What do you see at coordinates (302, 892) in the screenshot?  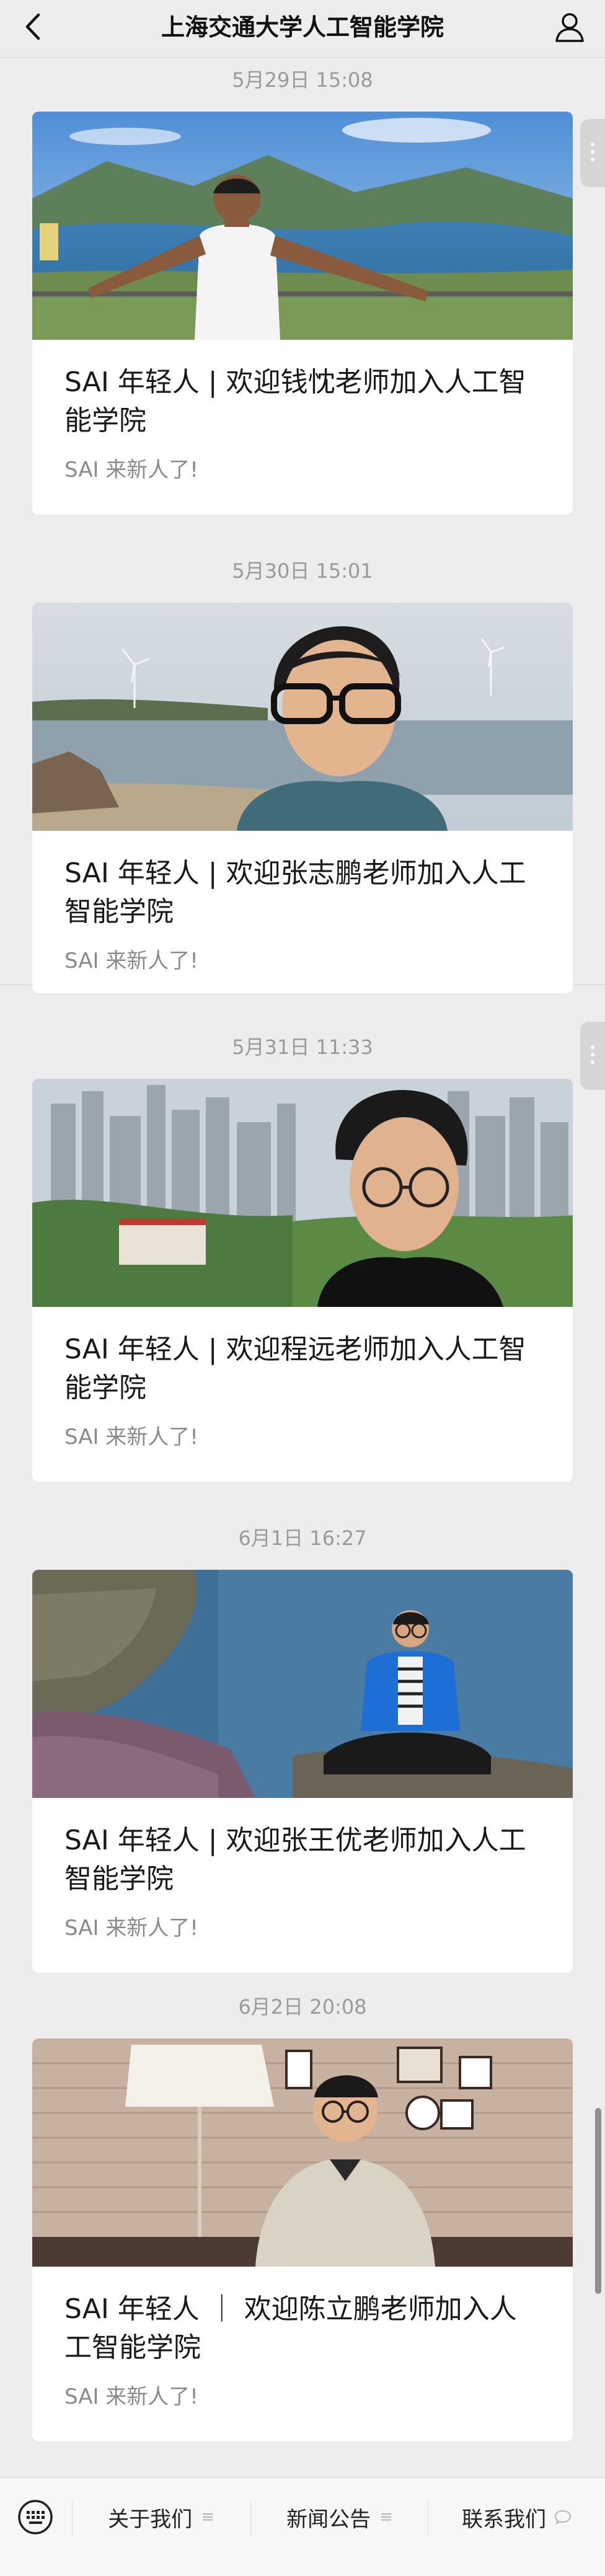 I see `article-title: SAI 年轻人 | 欢迎张志鹏老师加入人工智能学院` at bounding box center [302, 892].